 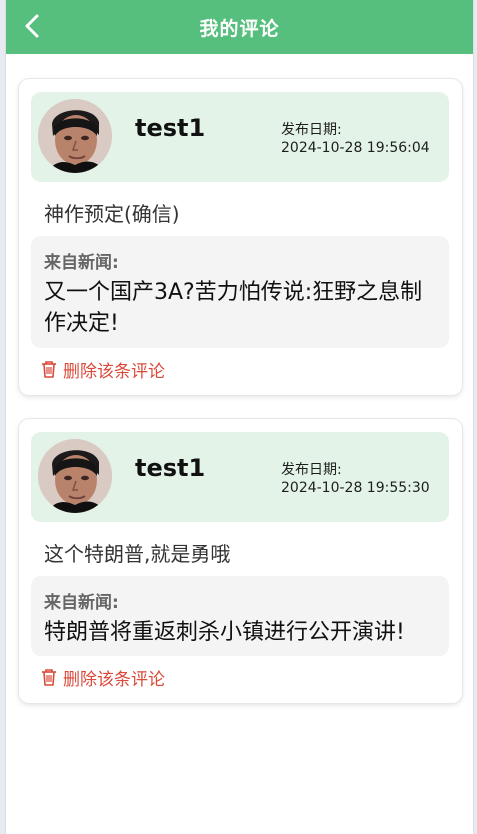 I want to click on source-news-panel: 来自新闻: 又一个国产3A?苦力怕传说:狂野之息制作决定!, so click(x=240, y=292).